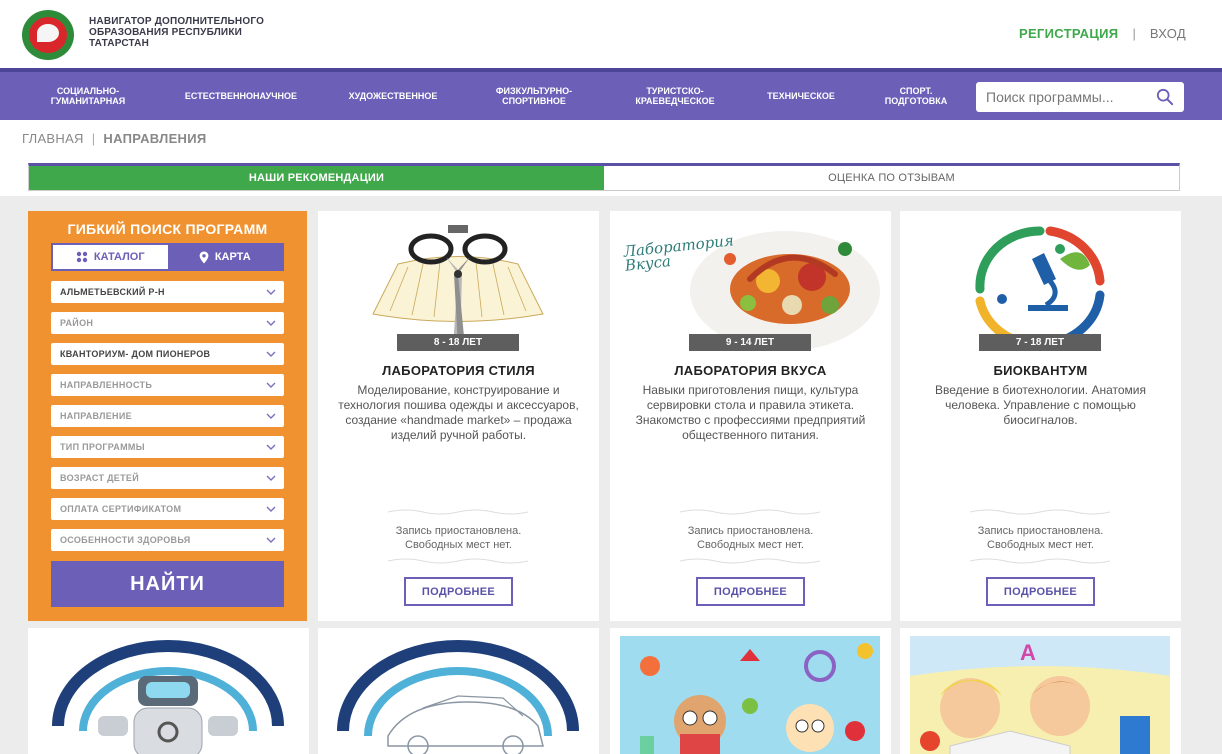  Describe the element at coordinates (204, 257) in the screenshot. I see `map-pin-icon` at that location.